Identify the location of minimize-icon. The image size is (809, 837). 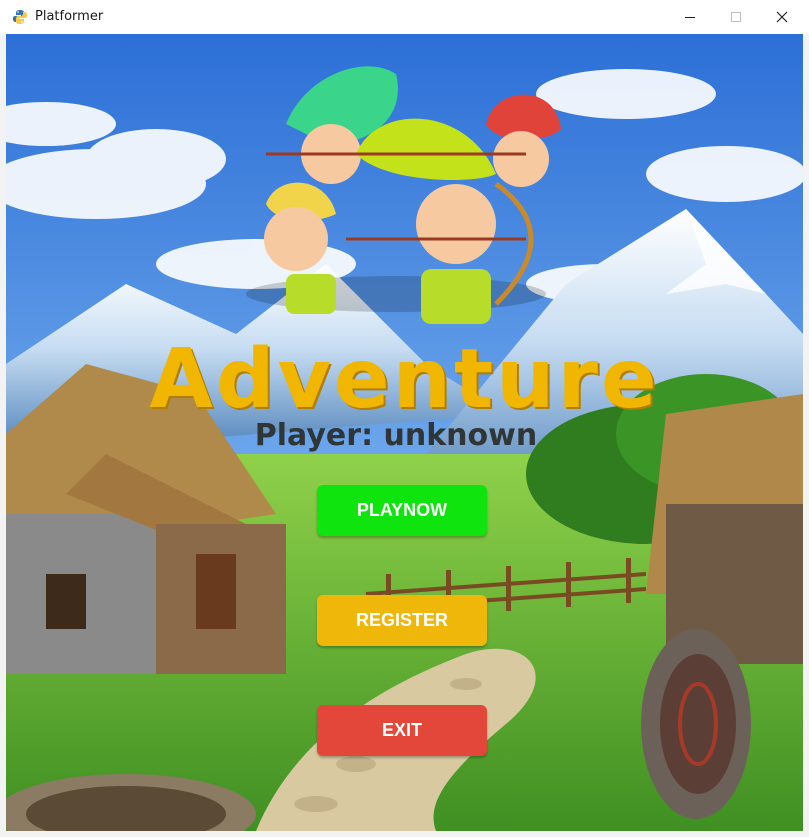
(690, 17).